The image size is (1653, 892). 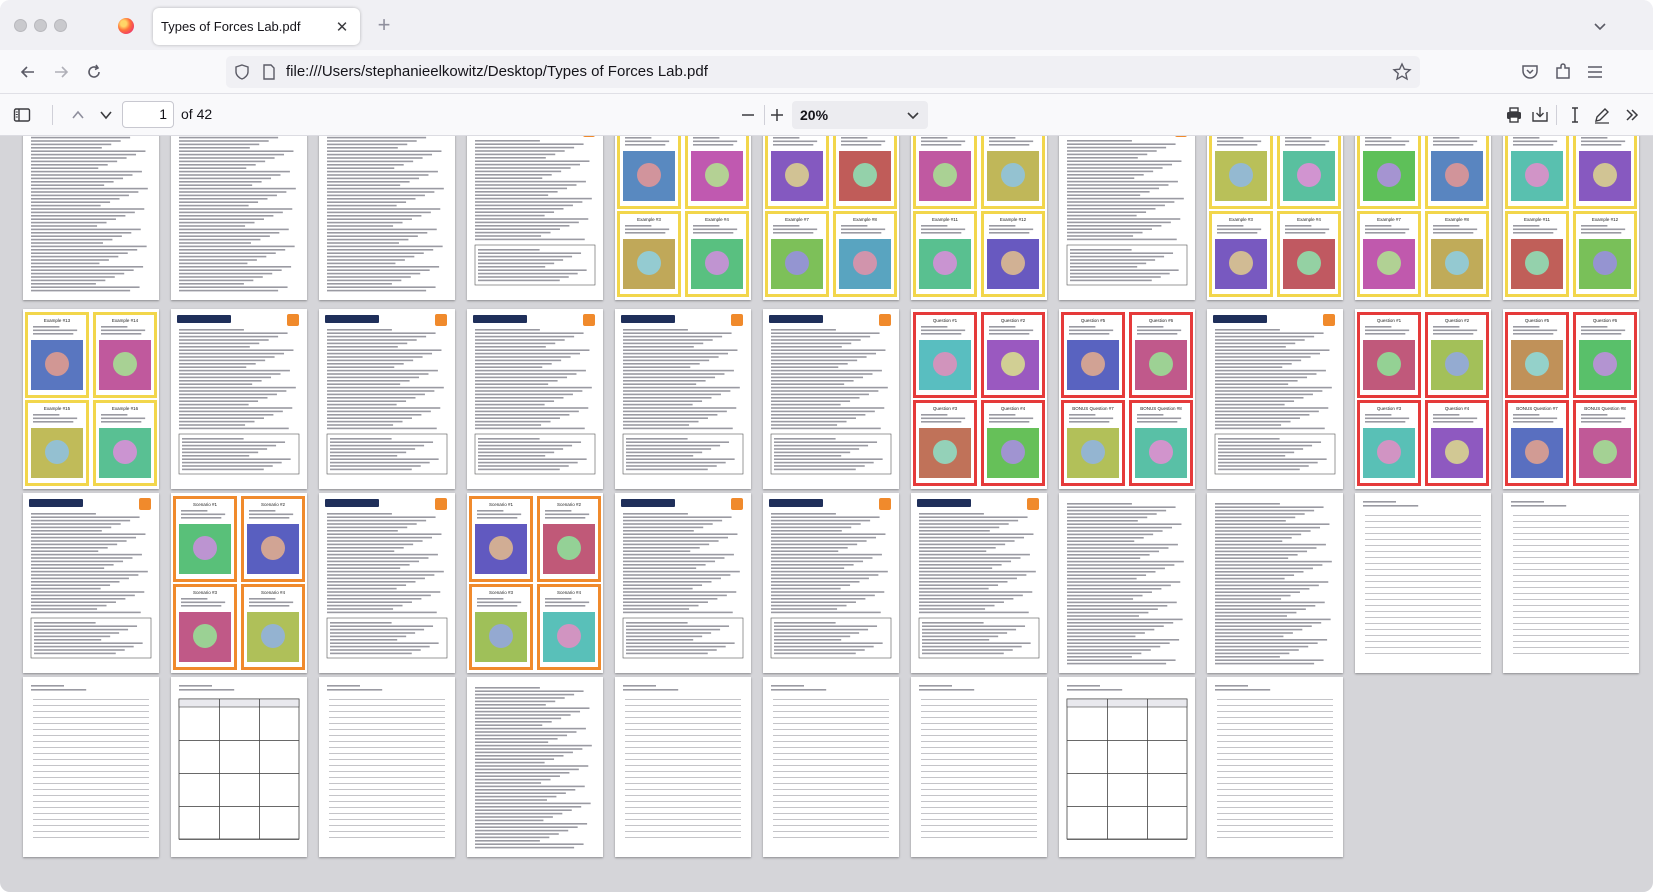 What do you see at coordinates (342, 27) in the screenshot?
I see `close-tab-icon: ✕` at bounding box center [342, 27].